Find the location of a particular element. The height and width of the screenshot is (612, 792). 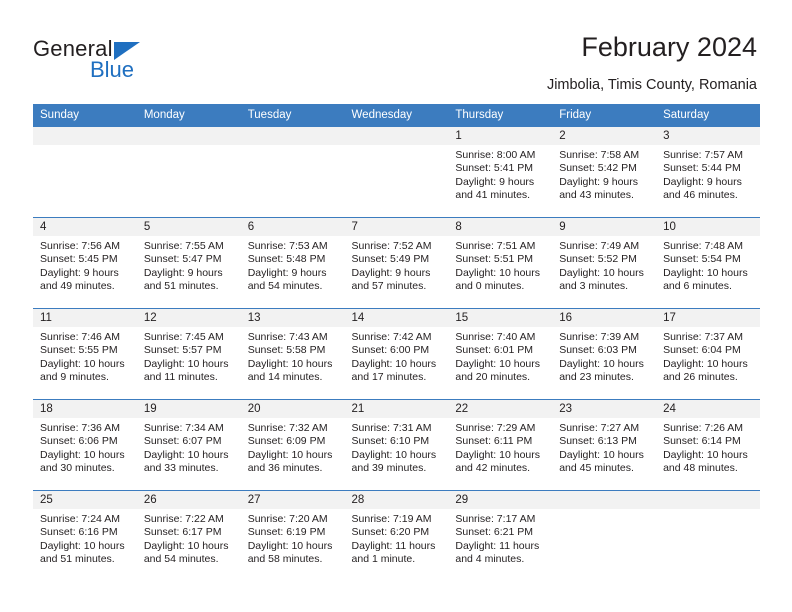

detail-daylight-2: and 48 minutes. is located at coordinates (700, 468).